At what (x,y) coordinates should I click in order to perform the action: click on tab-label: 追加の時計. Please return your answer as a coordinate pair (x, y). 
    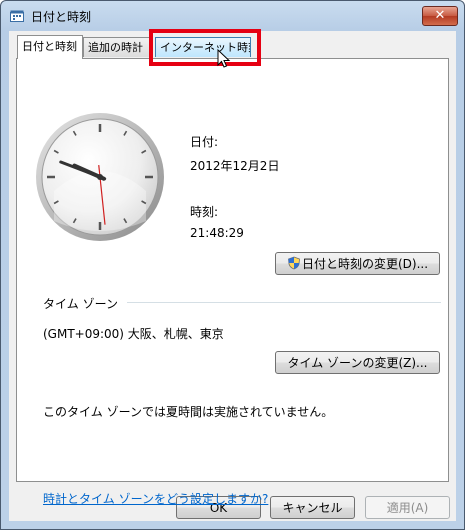
    Looking at the image, I should click on (115, 47).